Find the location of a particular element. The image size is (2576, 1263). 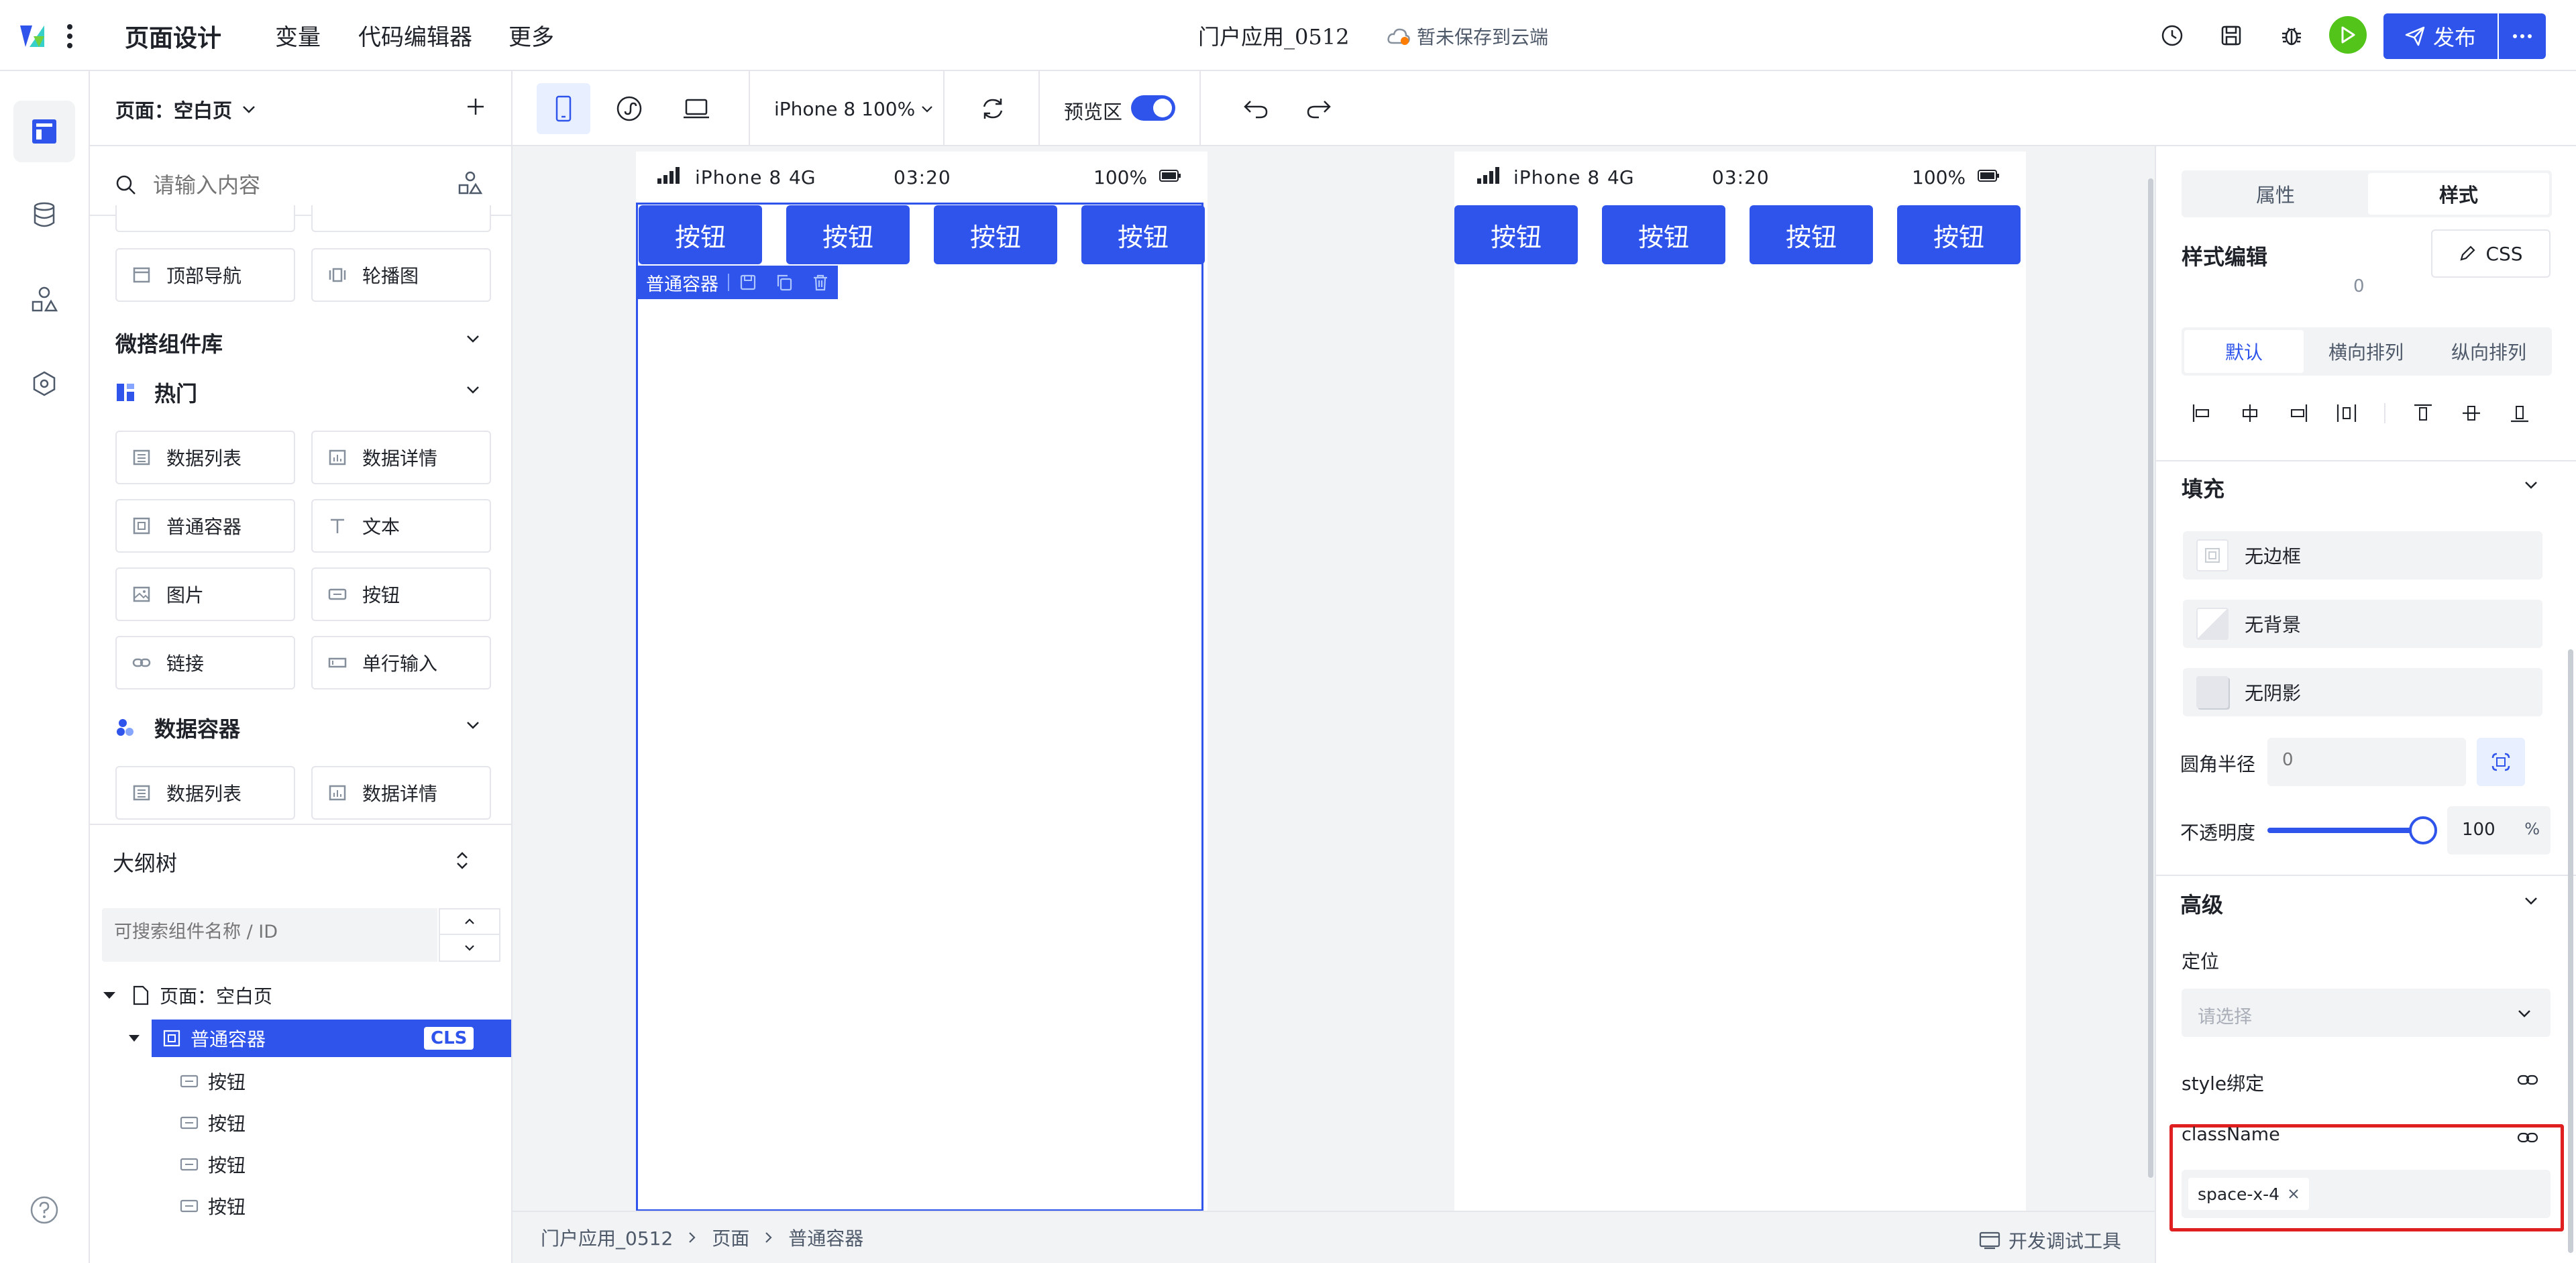

tree-node-container-selected: 普通容器 CLS is located at coordinates (331, 1038).